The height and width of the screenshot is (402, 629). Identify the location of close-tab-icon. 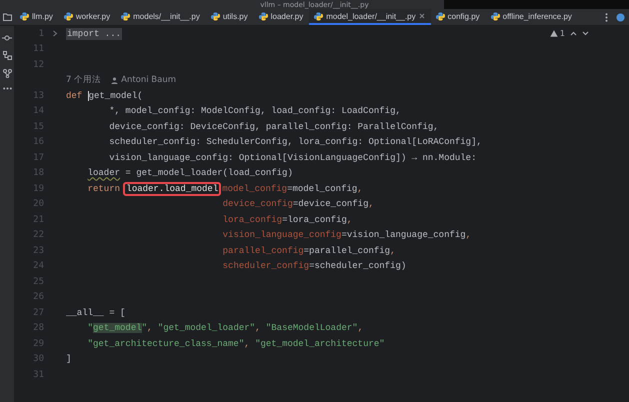
(421, 16).